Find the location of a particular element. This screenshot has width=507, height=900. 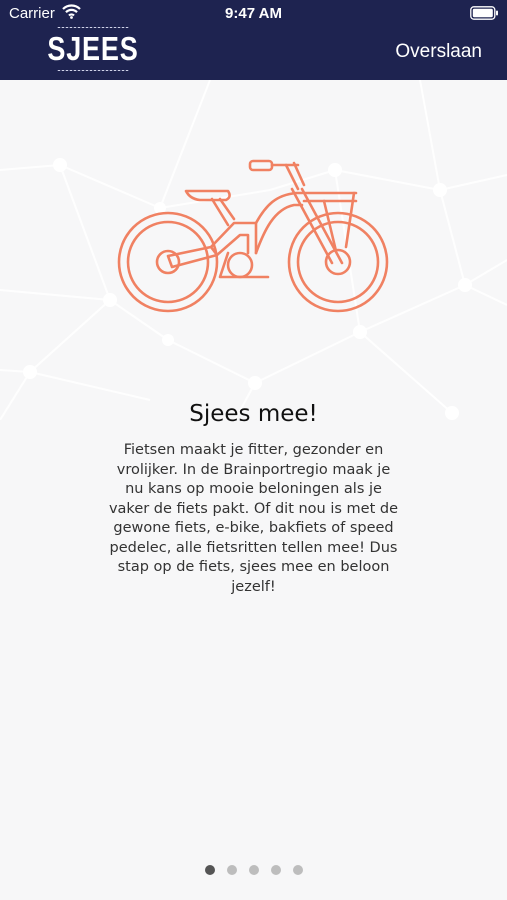

description-line: vrolijker. In de Brainportregio maak je is located at coordinates (253, 469).